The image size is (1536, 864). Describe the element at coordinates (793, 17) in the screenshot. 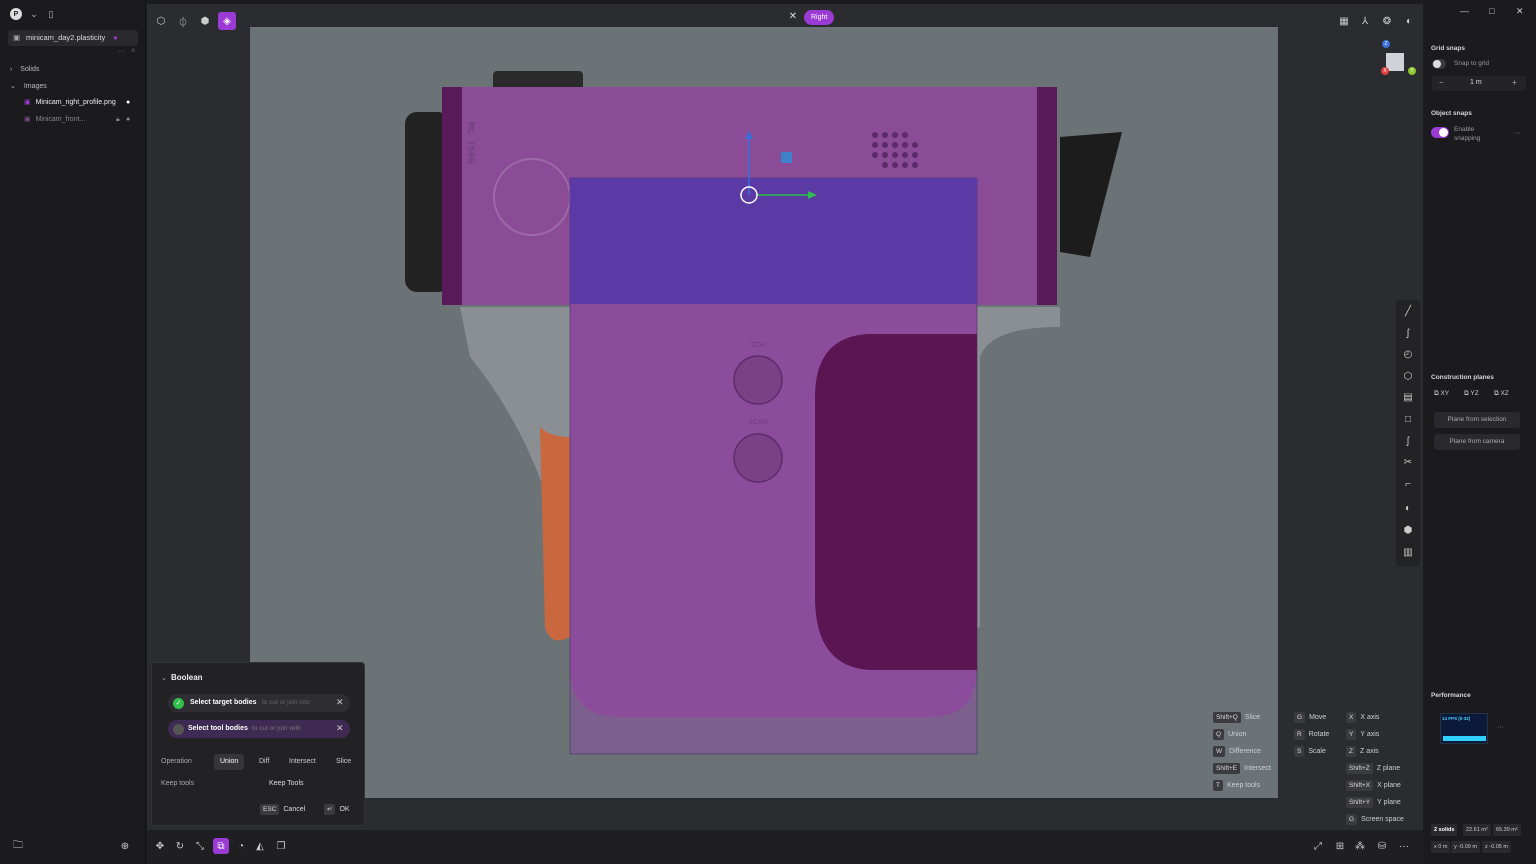

I see `close-view-icon: ✕` at that location.